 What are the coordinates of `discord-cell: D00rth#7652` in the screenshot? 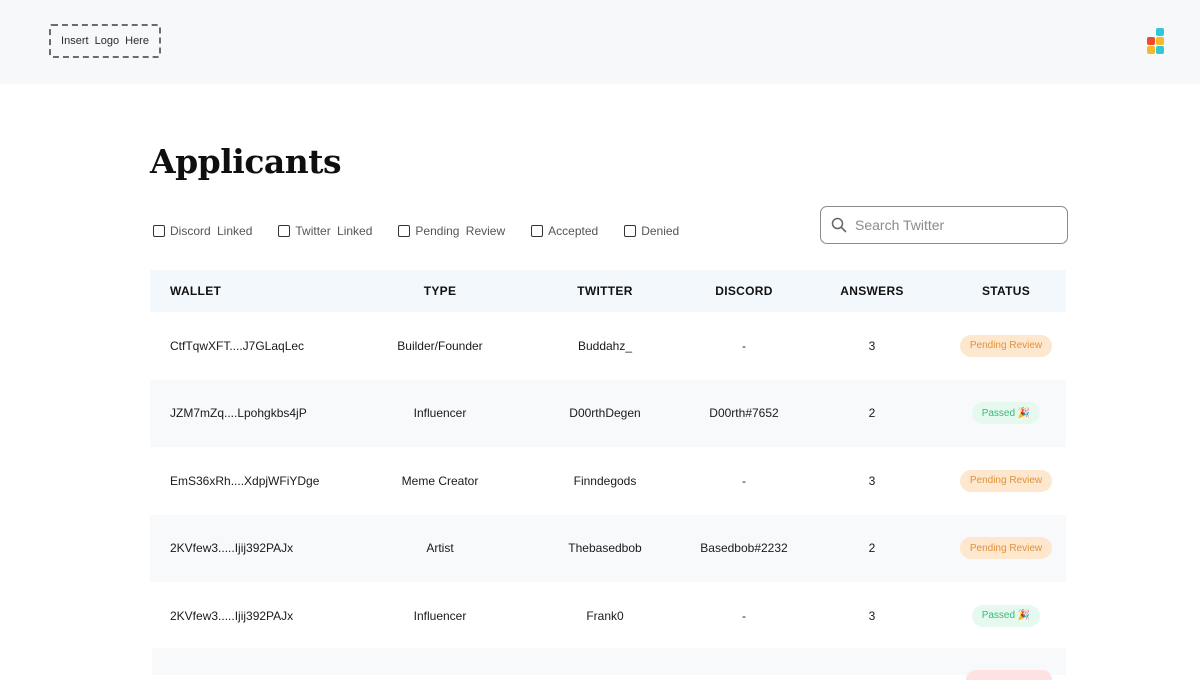 It's located at (744, 413).